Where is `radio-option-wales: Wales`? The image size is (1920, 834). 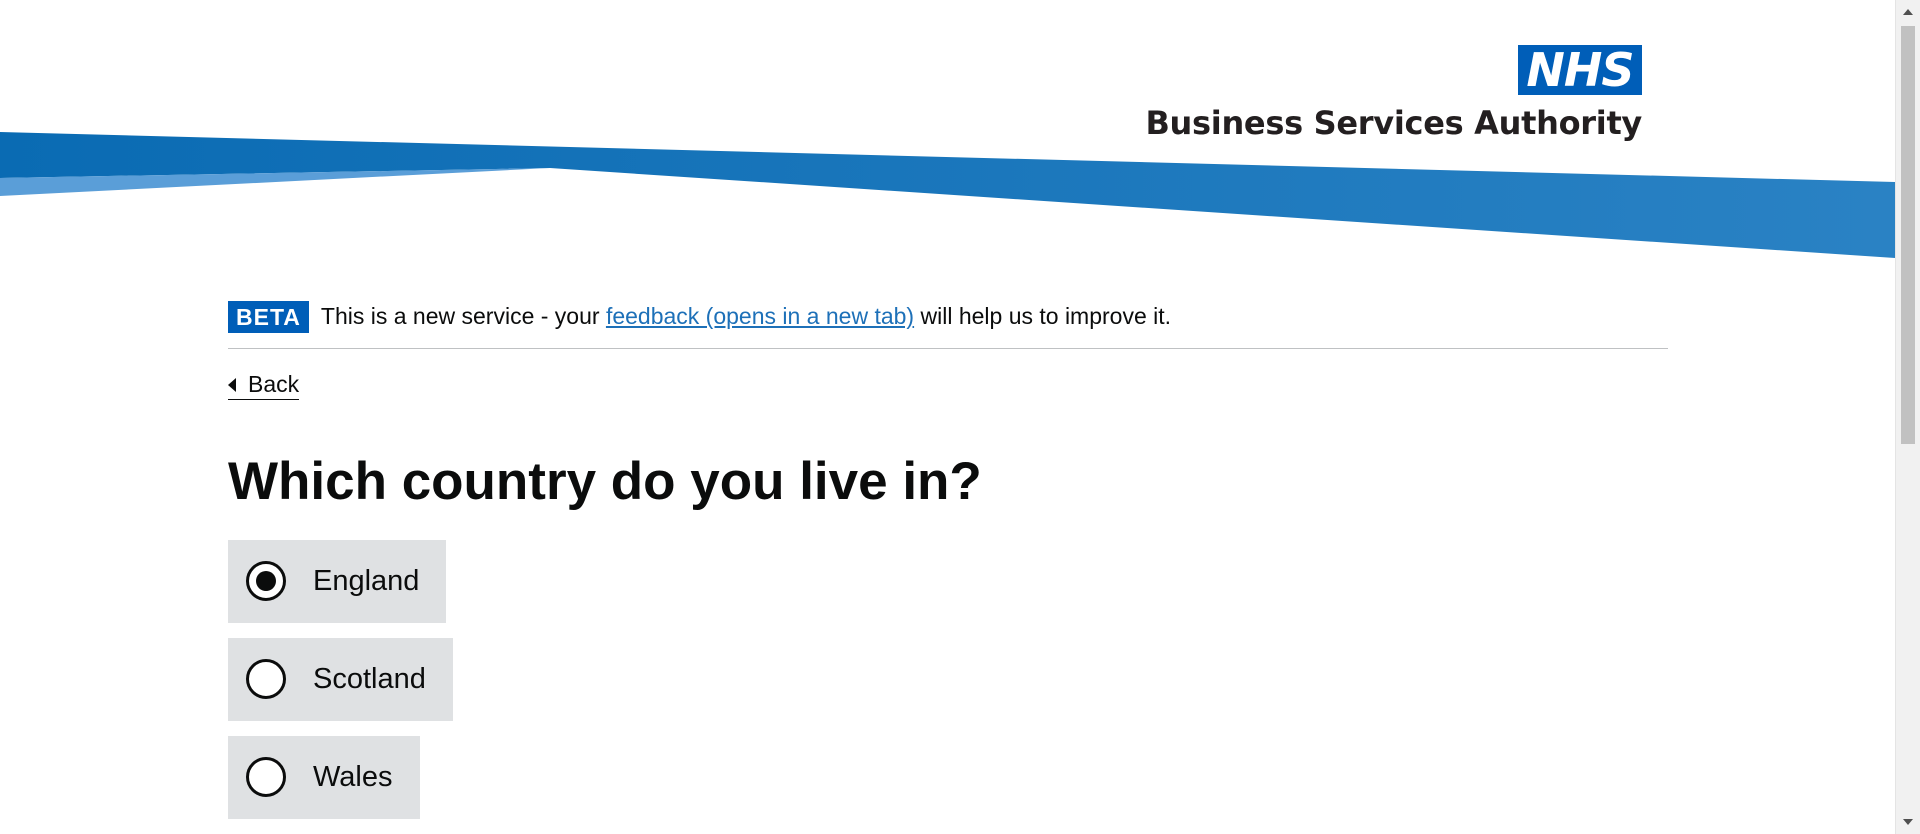 radio-option-wales: Wales is located at coordinates (324, 777).